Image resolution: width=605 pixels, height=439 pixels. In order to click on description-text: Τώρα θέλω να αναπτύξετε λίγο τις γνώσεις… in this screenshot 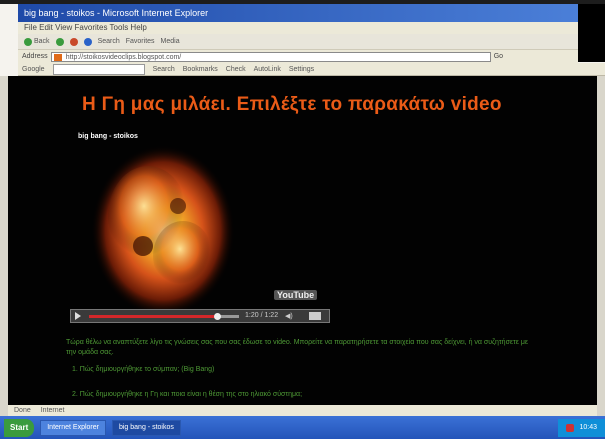, I will do `click(297, 347)`.